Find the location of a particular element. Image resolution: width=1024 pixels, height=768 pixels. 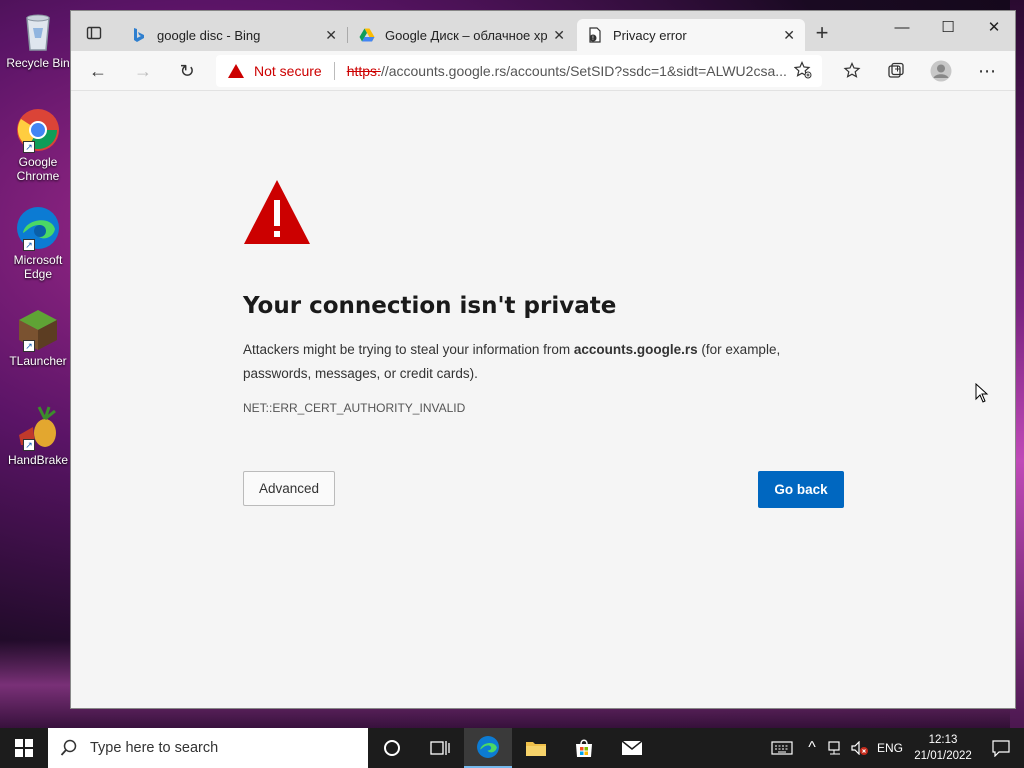

desktop-icon-recycle-bin: Recycle Bin is located at coordinates (38, 39).